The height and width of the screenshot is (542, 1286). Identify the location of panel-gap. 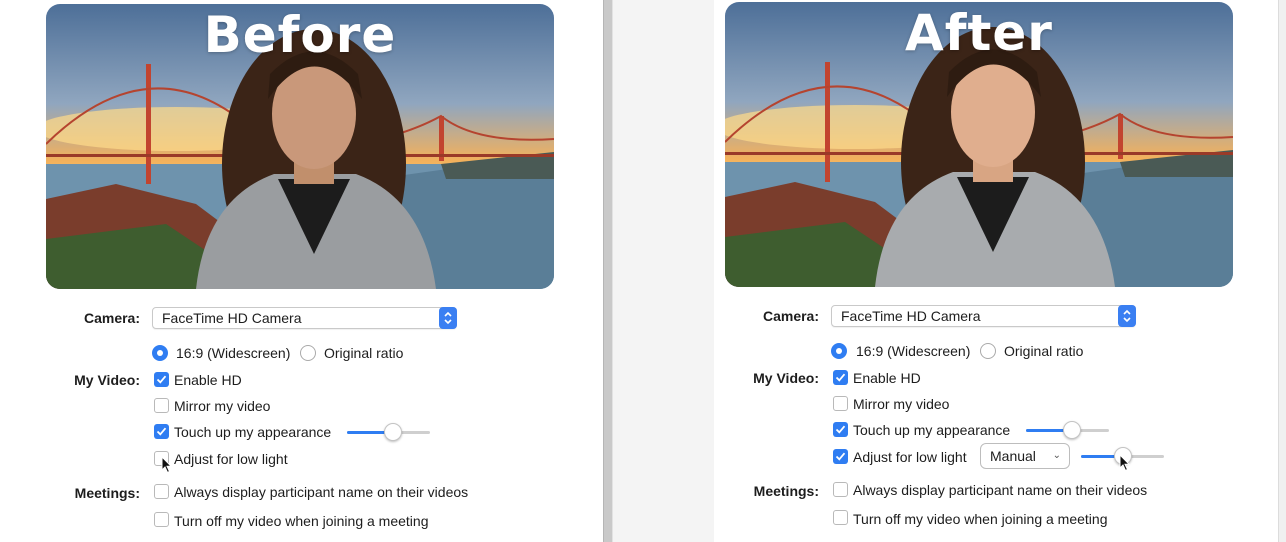
(663, 271).